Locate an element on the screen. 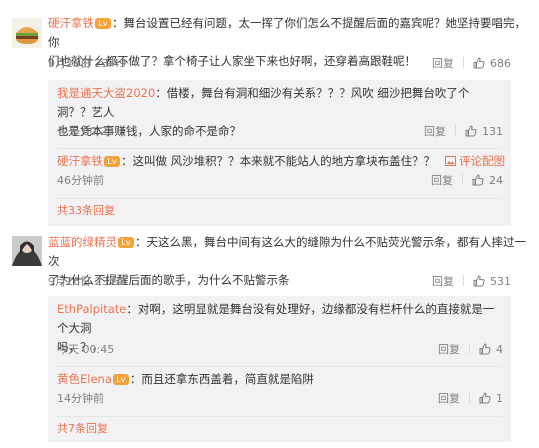 This screenshot has height=448, width=539. burger-avatar-icon is located at coordinates (27, 33).